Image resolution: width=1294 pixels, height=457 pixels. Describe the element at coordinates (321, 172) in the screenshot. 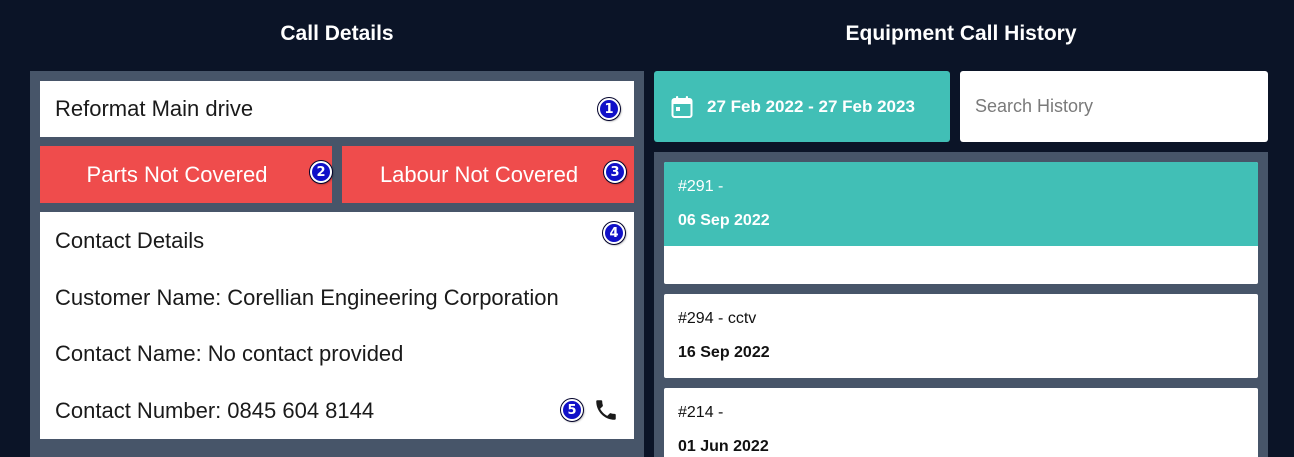

I see `annotation-badge-2: 2` at that location.